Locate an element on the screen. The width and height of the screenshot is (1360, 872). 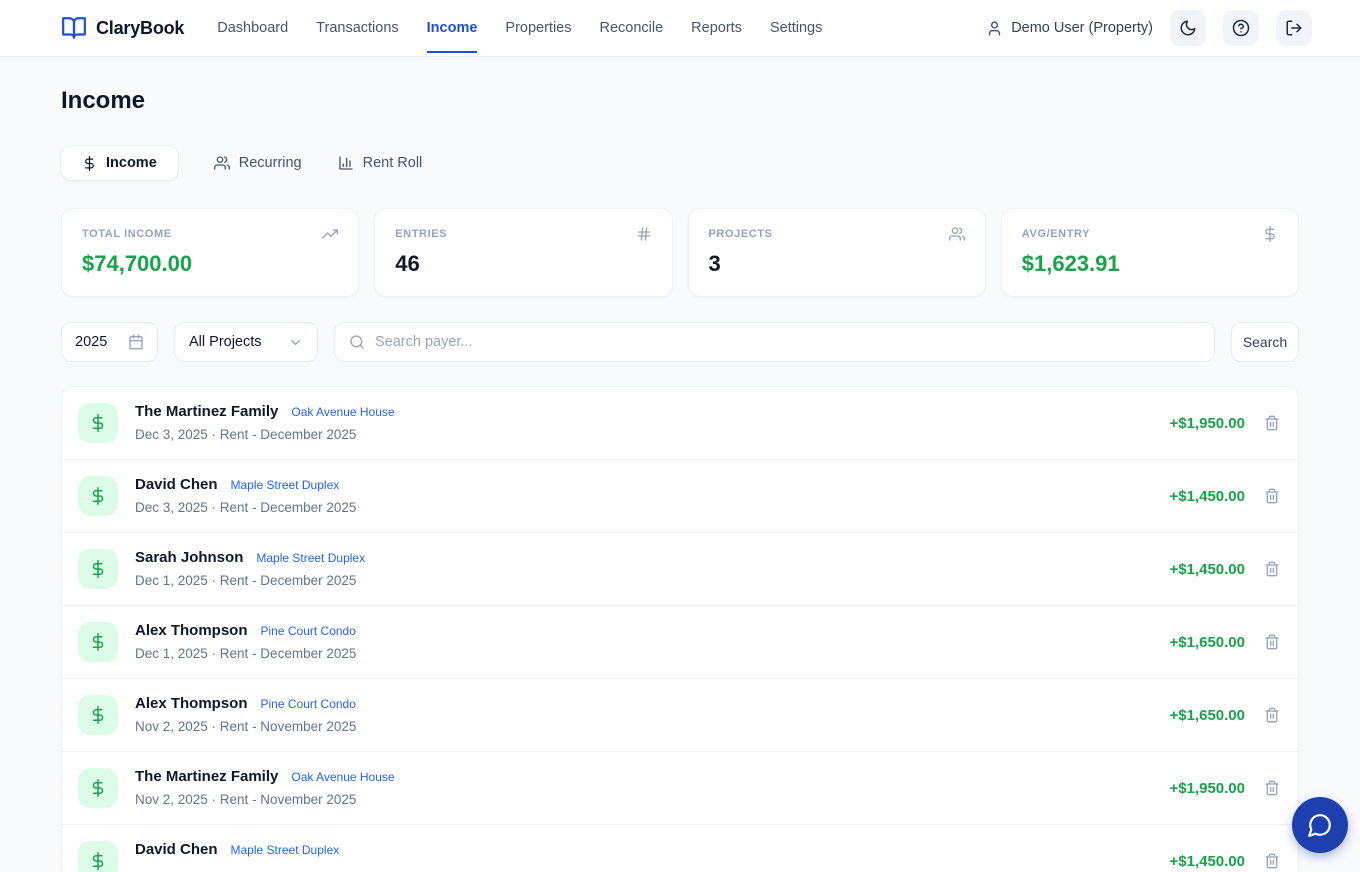
stat-card-projects: PROJECTS 3 is located at coordinates (836, 252).